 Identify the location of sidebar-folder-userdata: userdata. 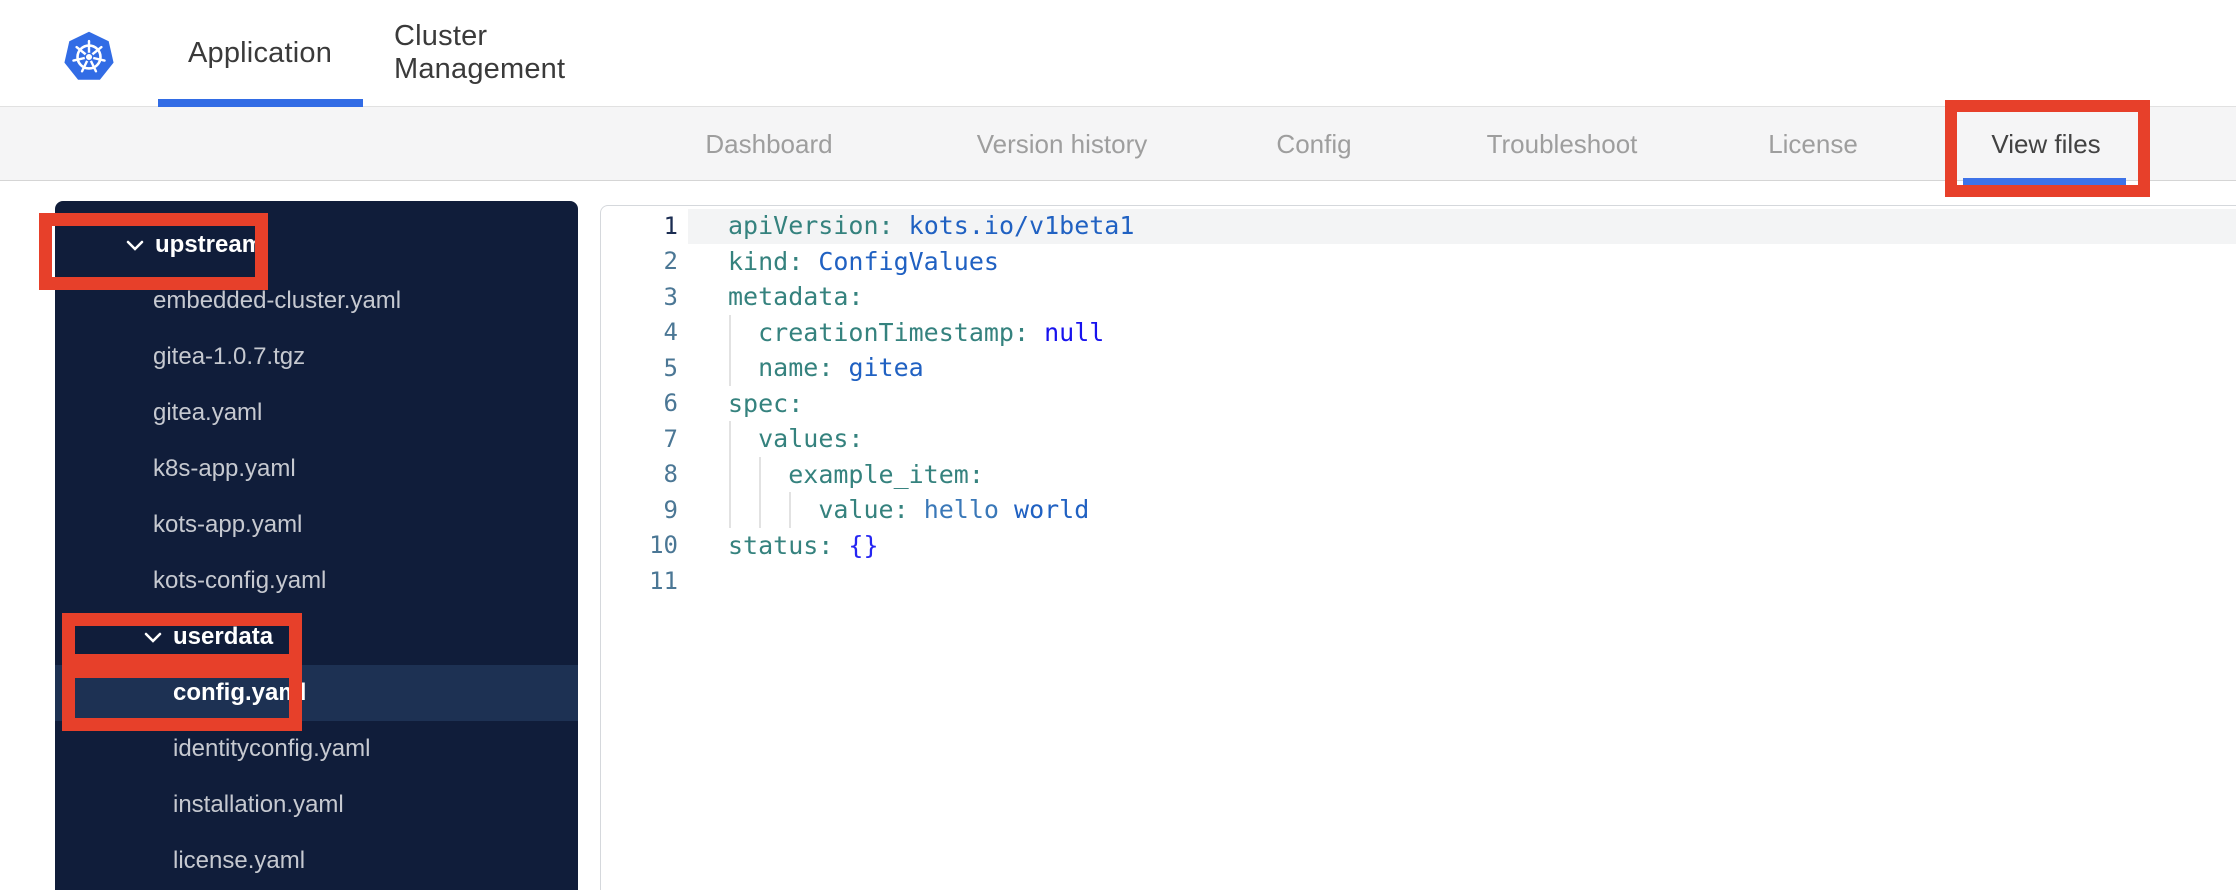
(316, 637).